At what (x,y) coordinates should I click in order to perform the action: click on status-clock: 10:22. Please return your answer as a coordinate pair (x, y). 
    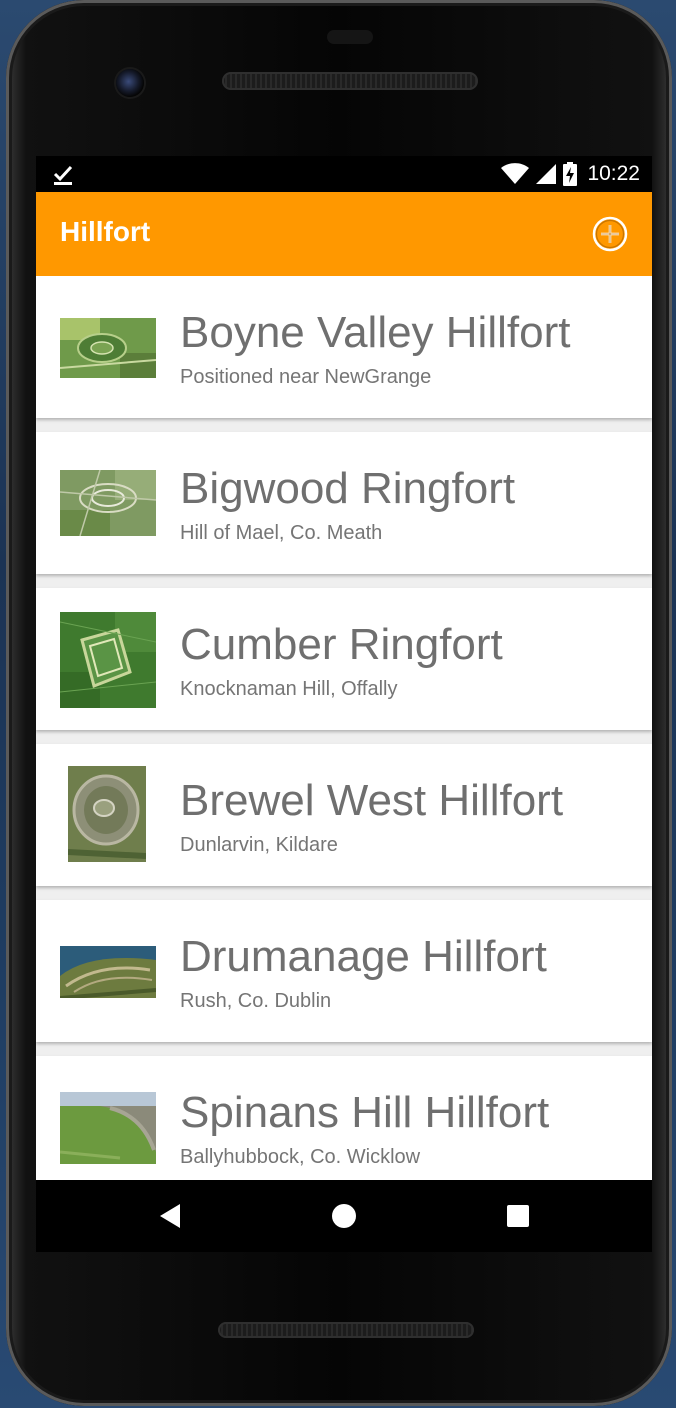
    Looking at the image, I should click on (613, 173).